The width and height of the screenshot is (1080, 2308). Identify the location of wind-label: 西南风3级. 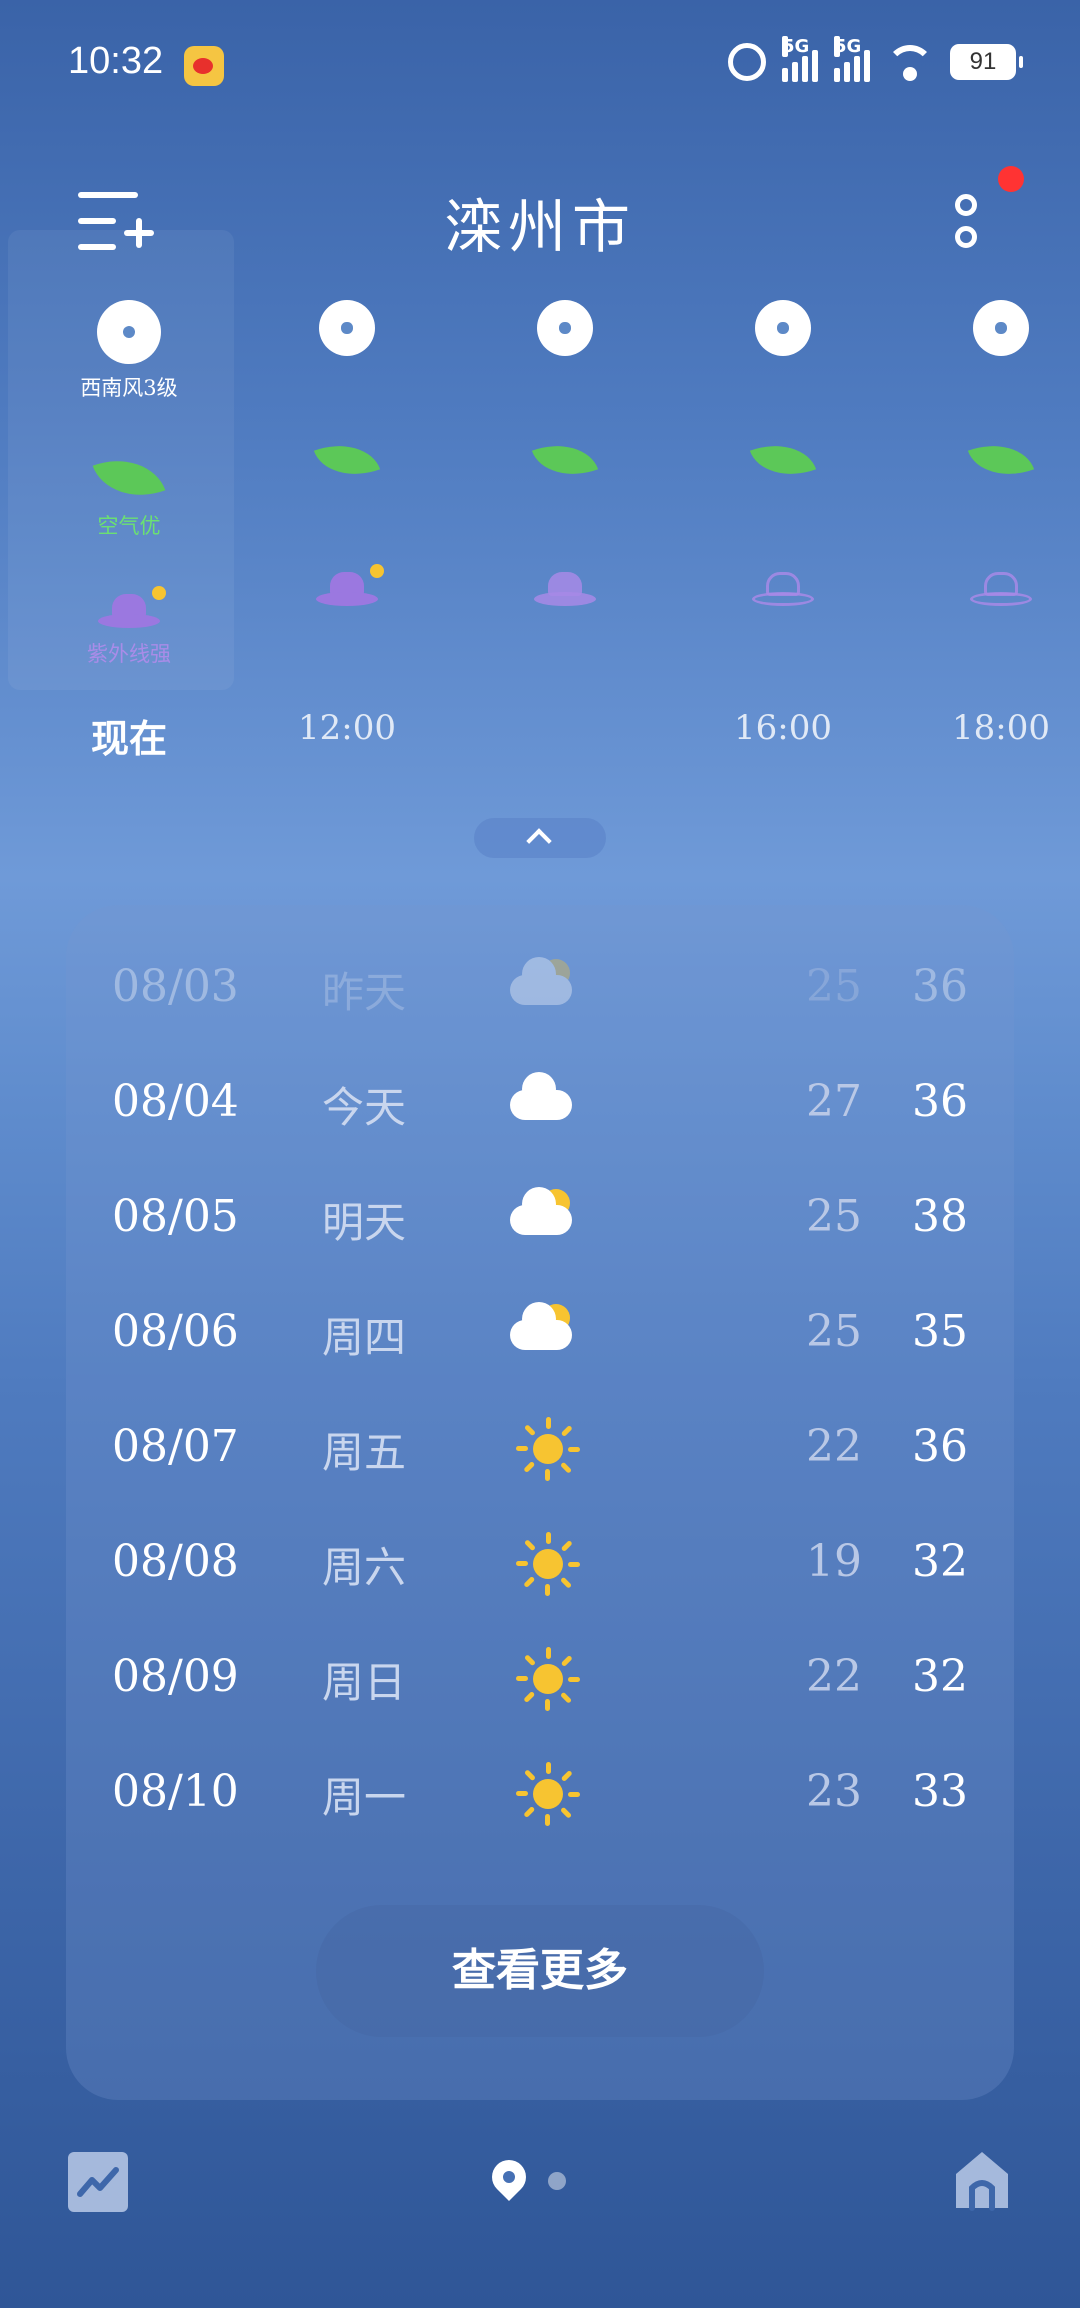
(129, 388).